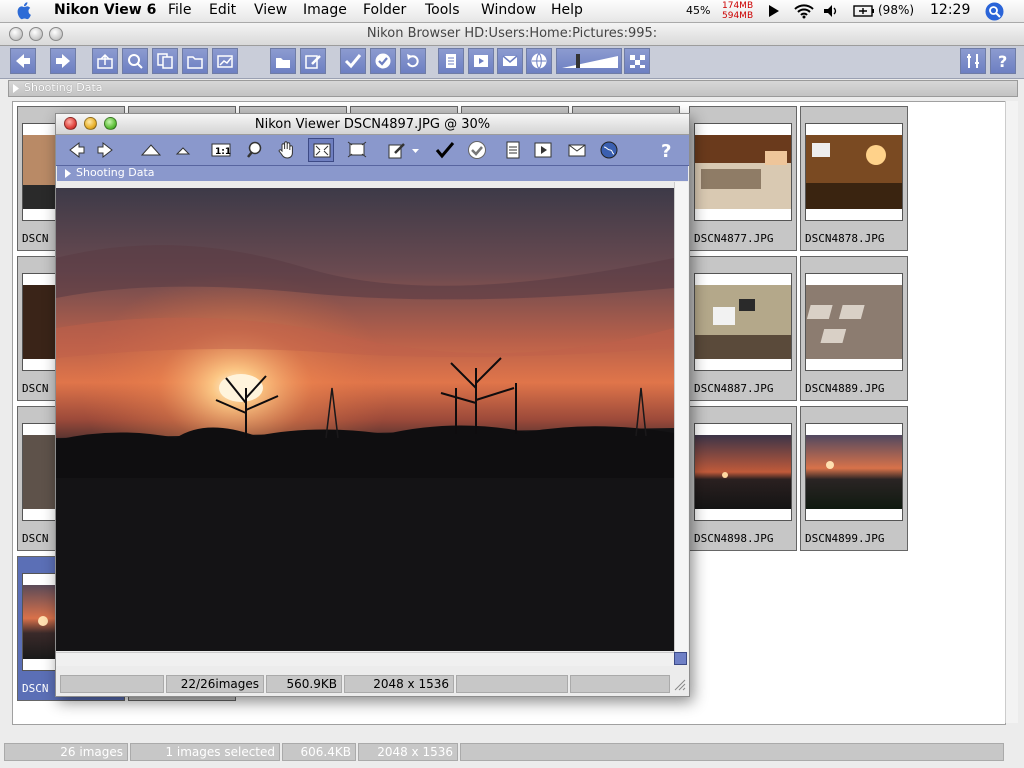 The height and width of the screenshot is (768, 1024). Describe the element at coordinates (854, 478) in the screenshot. I see `thumbnail-cell: DSCN4899.JPG` at that location.